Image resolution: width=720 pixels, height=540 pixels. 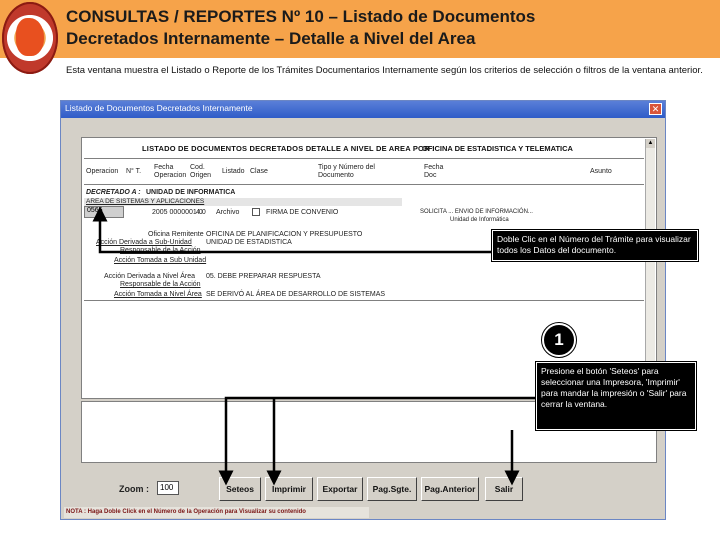 I want to click on salir-button: Salir, so click(x=504, y=489).